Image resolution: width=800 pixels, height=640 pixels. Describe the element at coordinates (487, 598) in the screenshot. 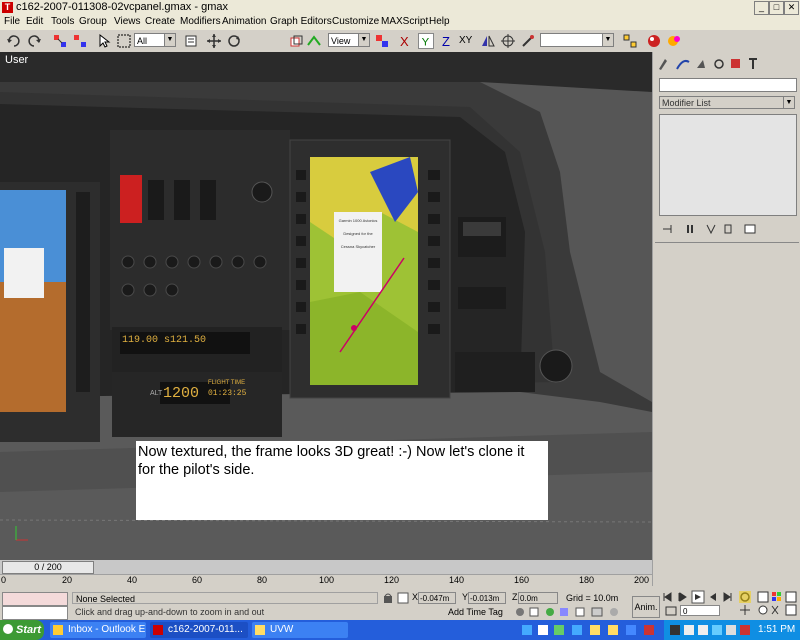

I see `y-coord-field: -0.013m` at that location.